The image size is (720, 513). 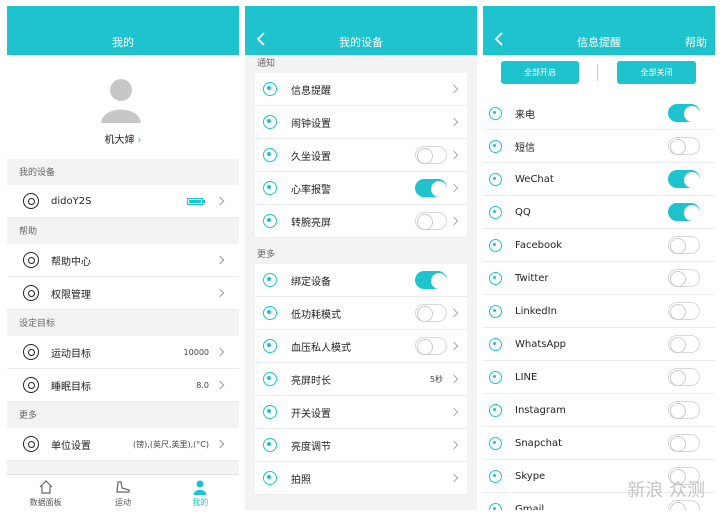 What do you see at coordinates (270, 221) in the screenshot?
I see `rotate-icon` at bounding box center [270, 221].